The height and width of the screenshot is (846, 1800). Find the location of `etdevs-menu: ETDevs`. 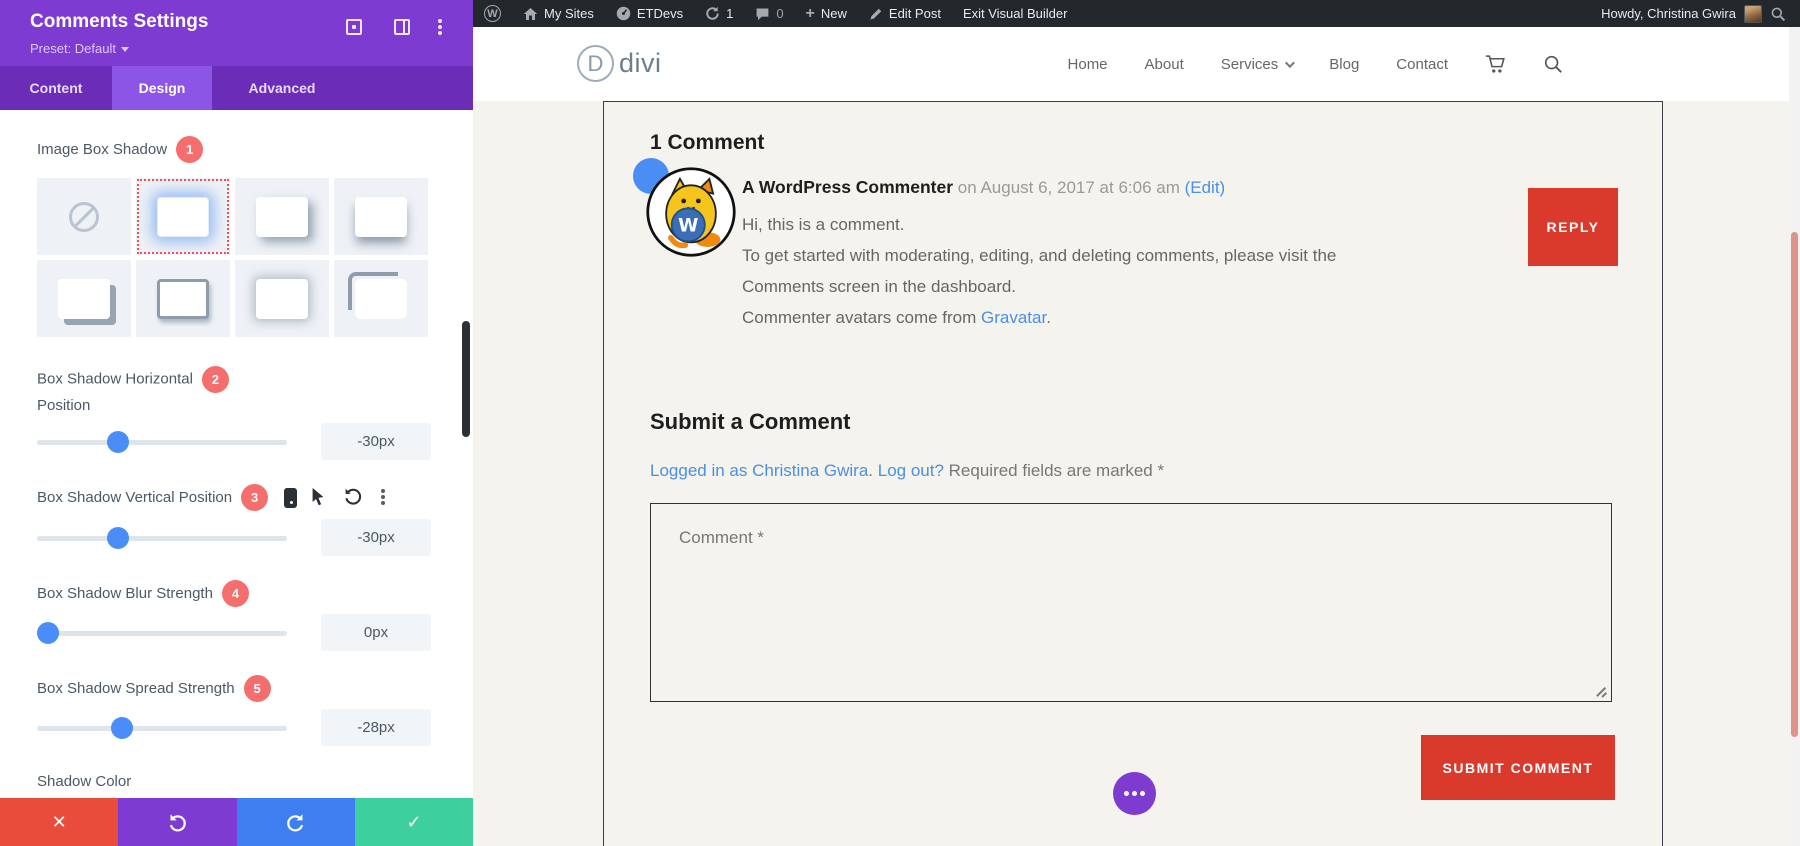

etdevs-menu: ETDevs is located at coordinates (649, 13).